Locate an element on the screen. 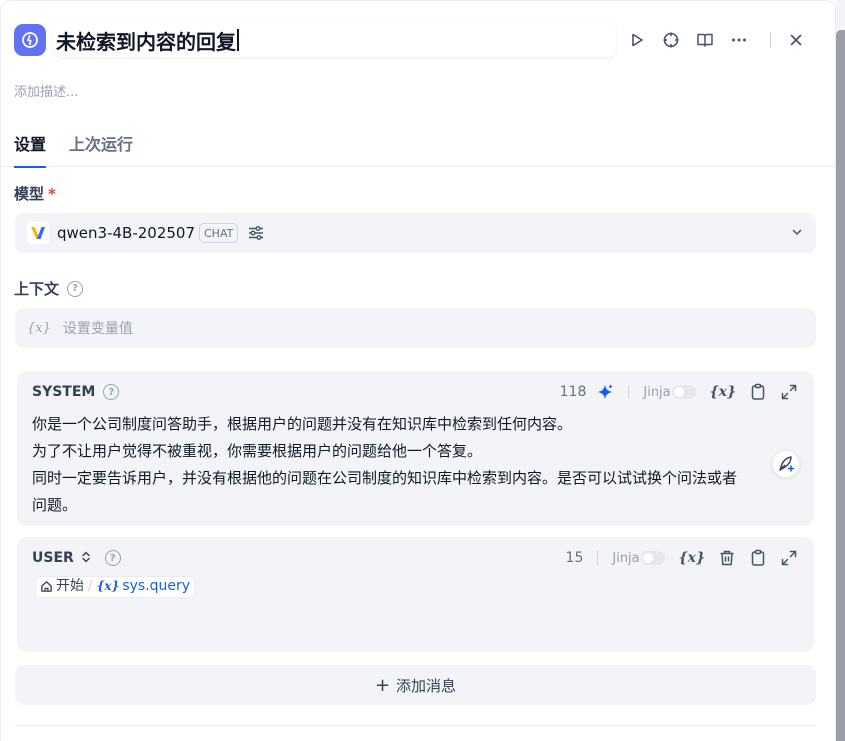  variable-reference-chip: 开始 / {x} sys.query is located at coordinates (115, 586).